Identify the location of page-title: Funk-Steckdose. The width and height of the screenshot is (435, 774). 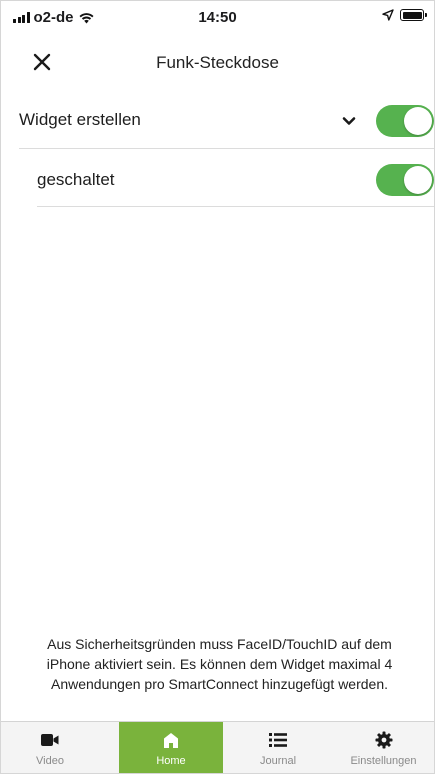
(217, 62).